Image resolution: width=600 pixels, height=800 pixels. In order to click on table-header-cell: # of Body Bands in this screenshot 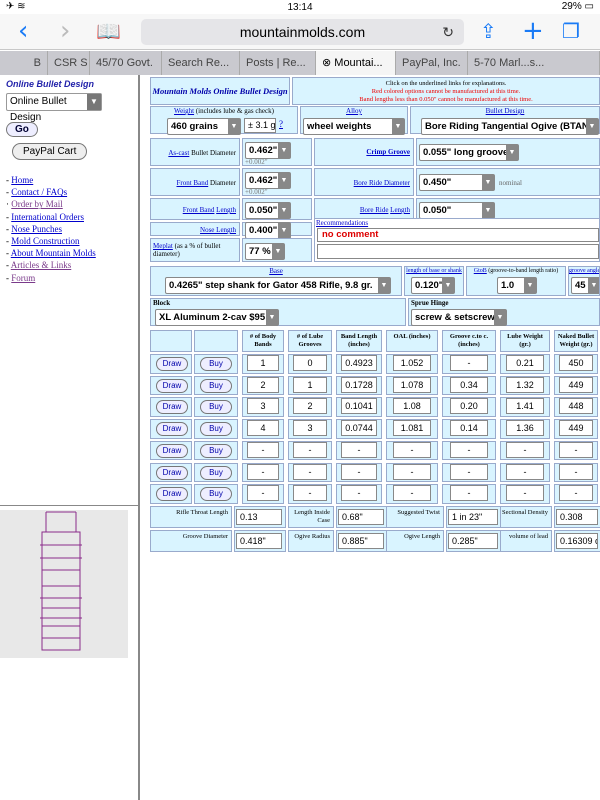, I will do `click(263, 341)`.